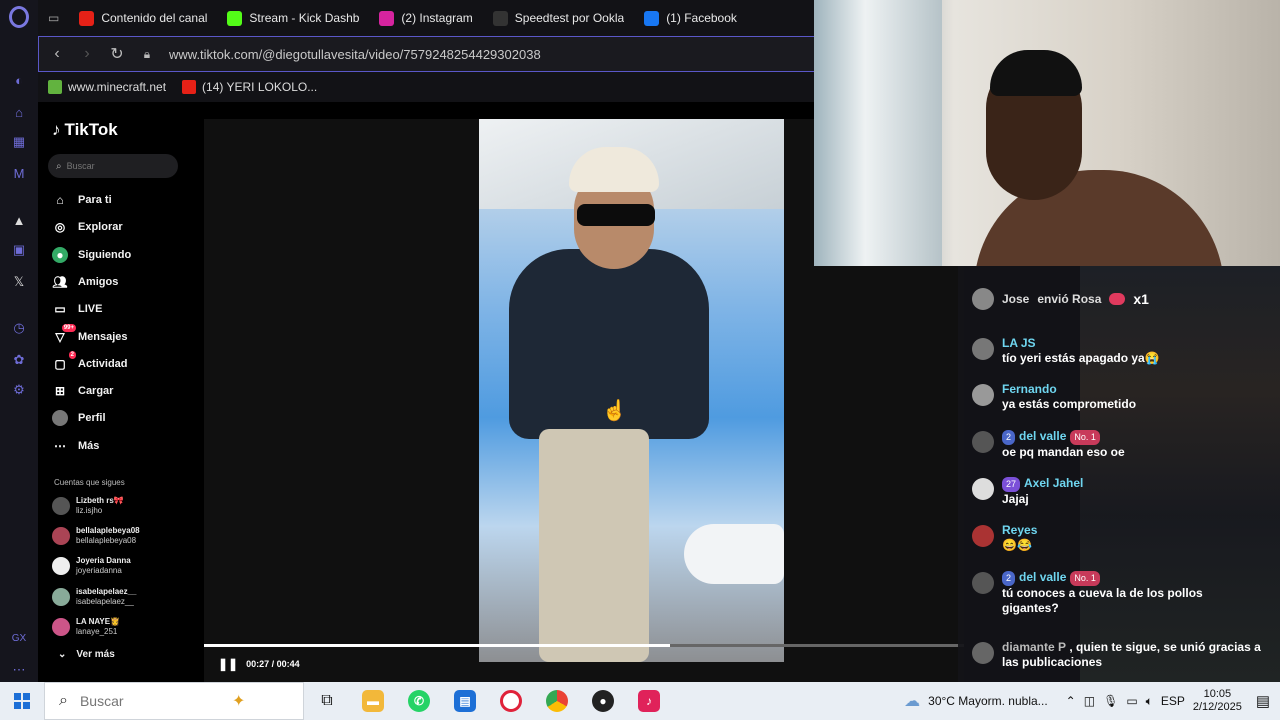  Describe the element at coordinates (419, 701) in the screenshot. I see `whatsapp-button: ✆` at that location.